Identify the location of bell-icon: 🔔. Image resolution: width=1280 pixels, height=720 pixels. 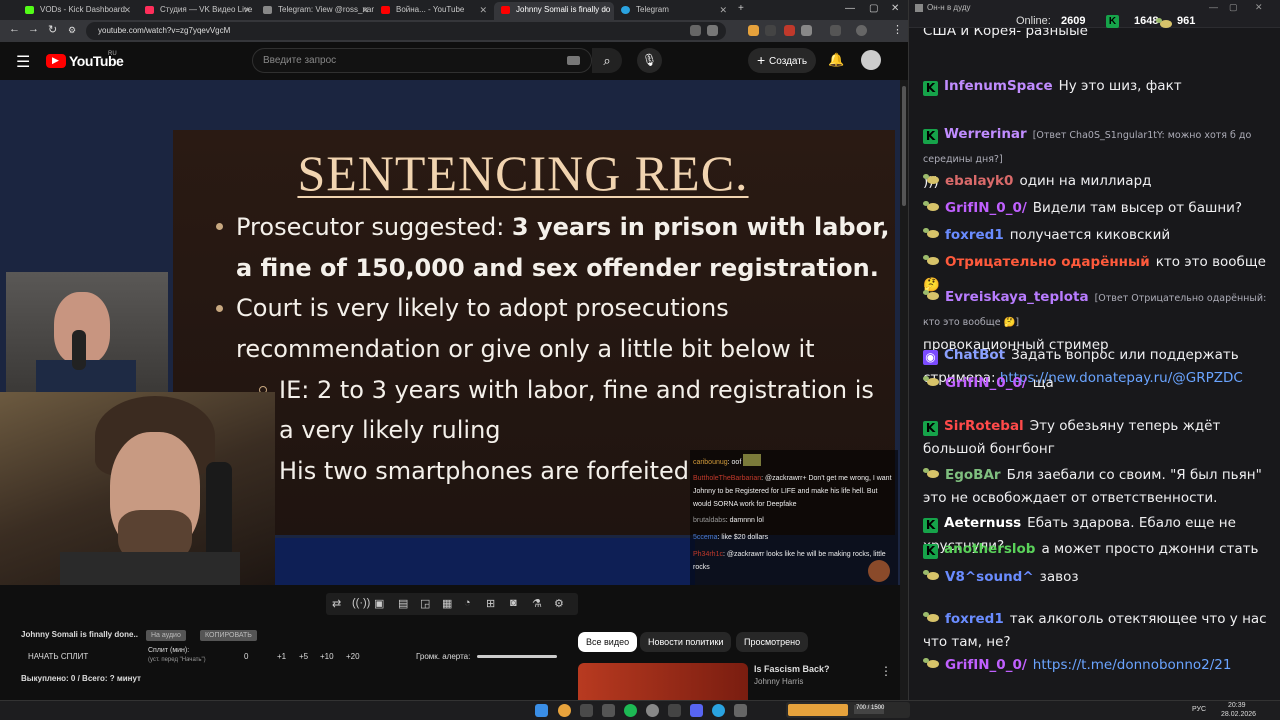
(836, 60).